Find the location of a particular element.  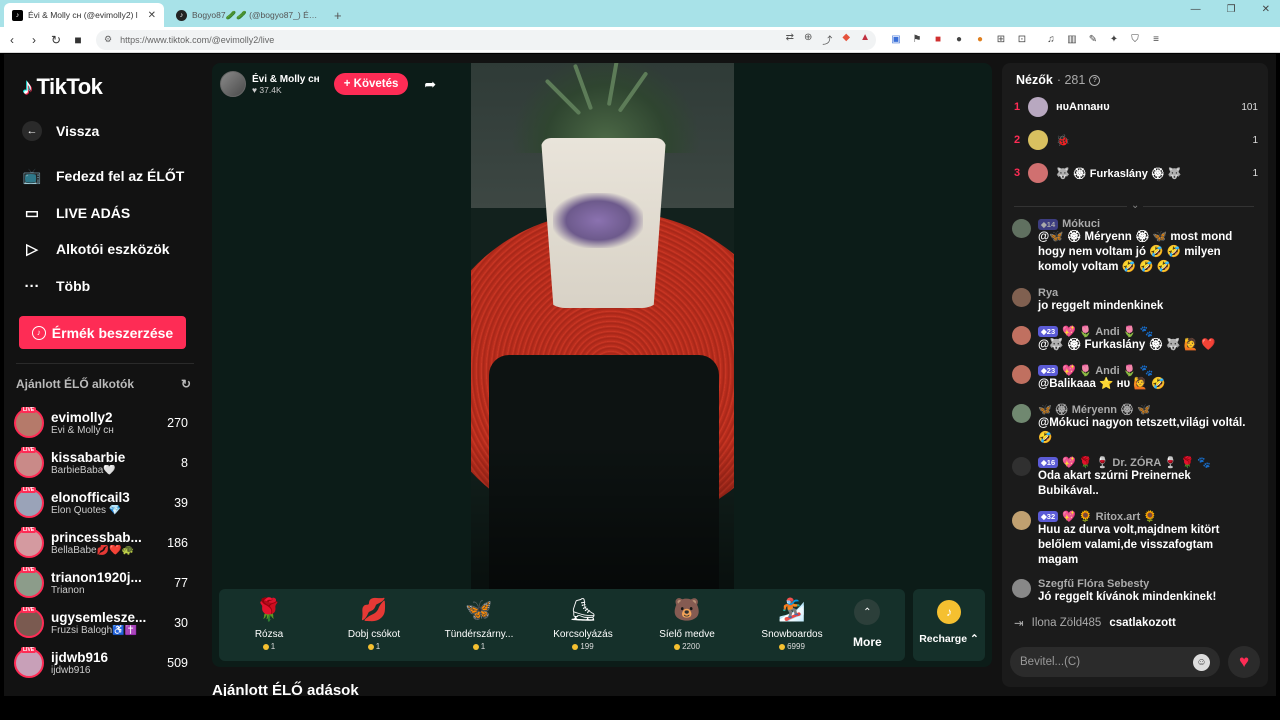

help-icon: ? is located at coordinates (1095, 80).